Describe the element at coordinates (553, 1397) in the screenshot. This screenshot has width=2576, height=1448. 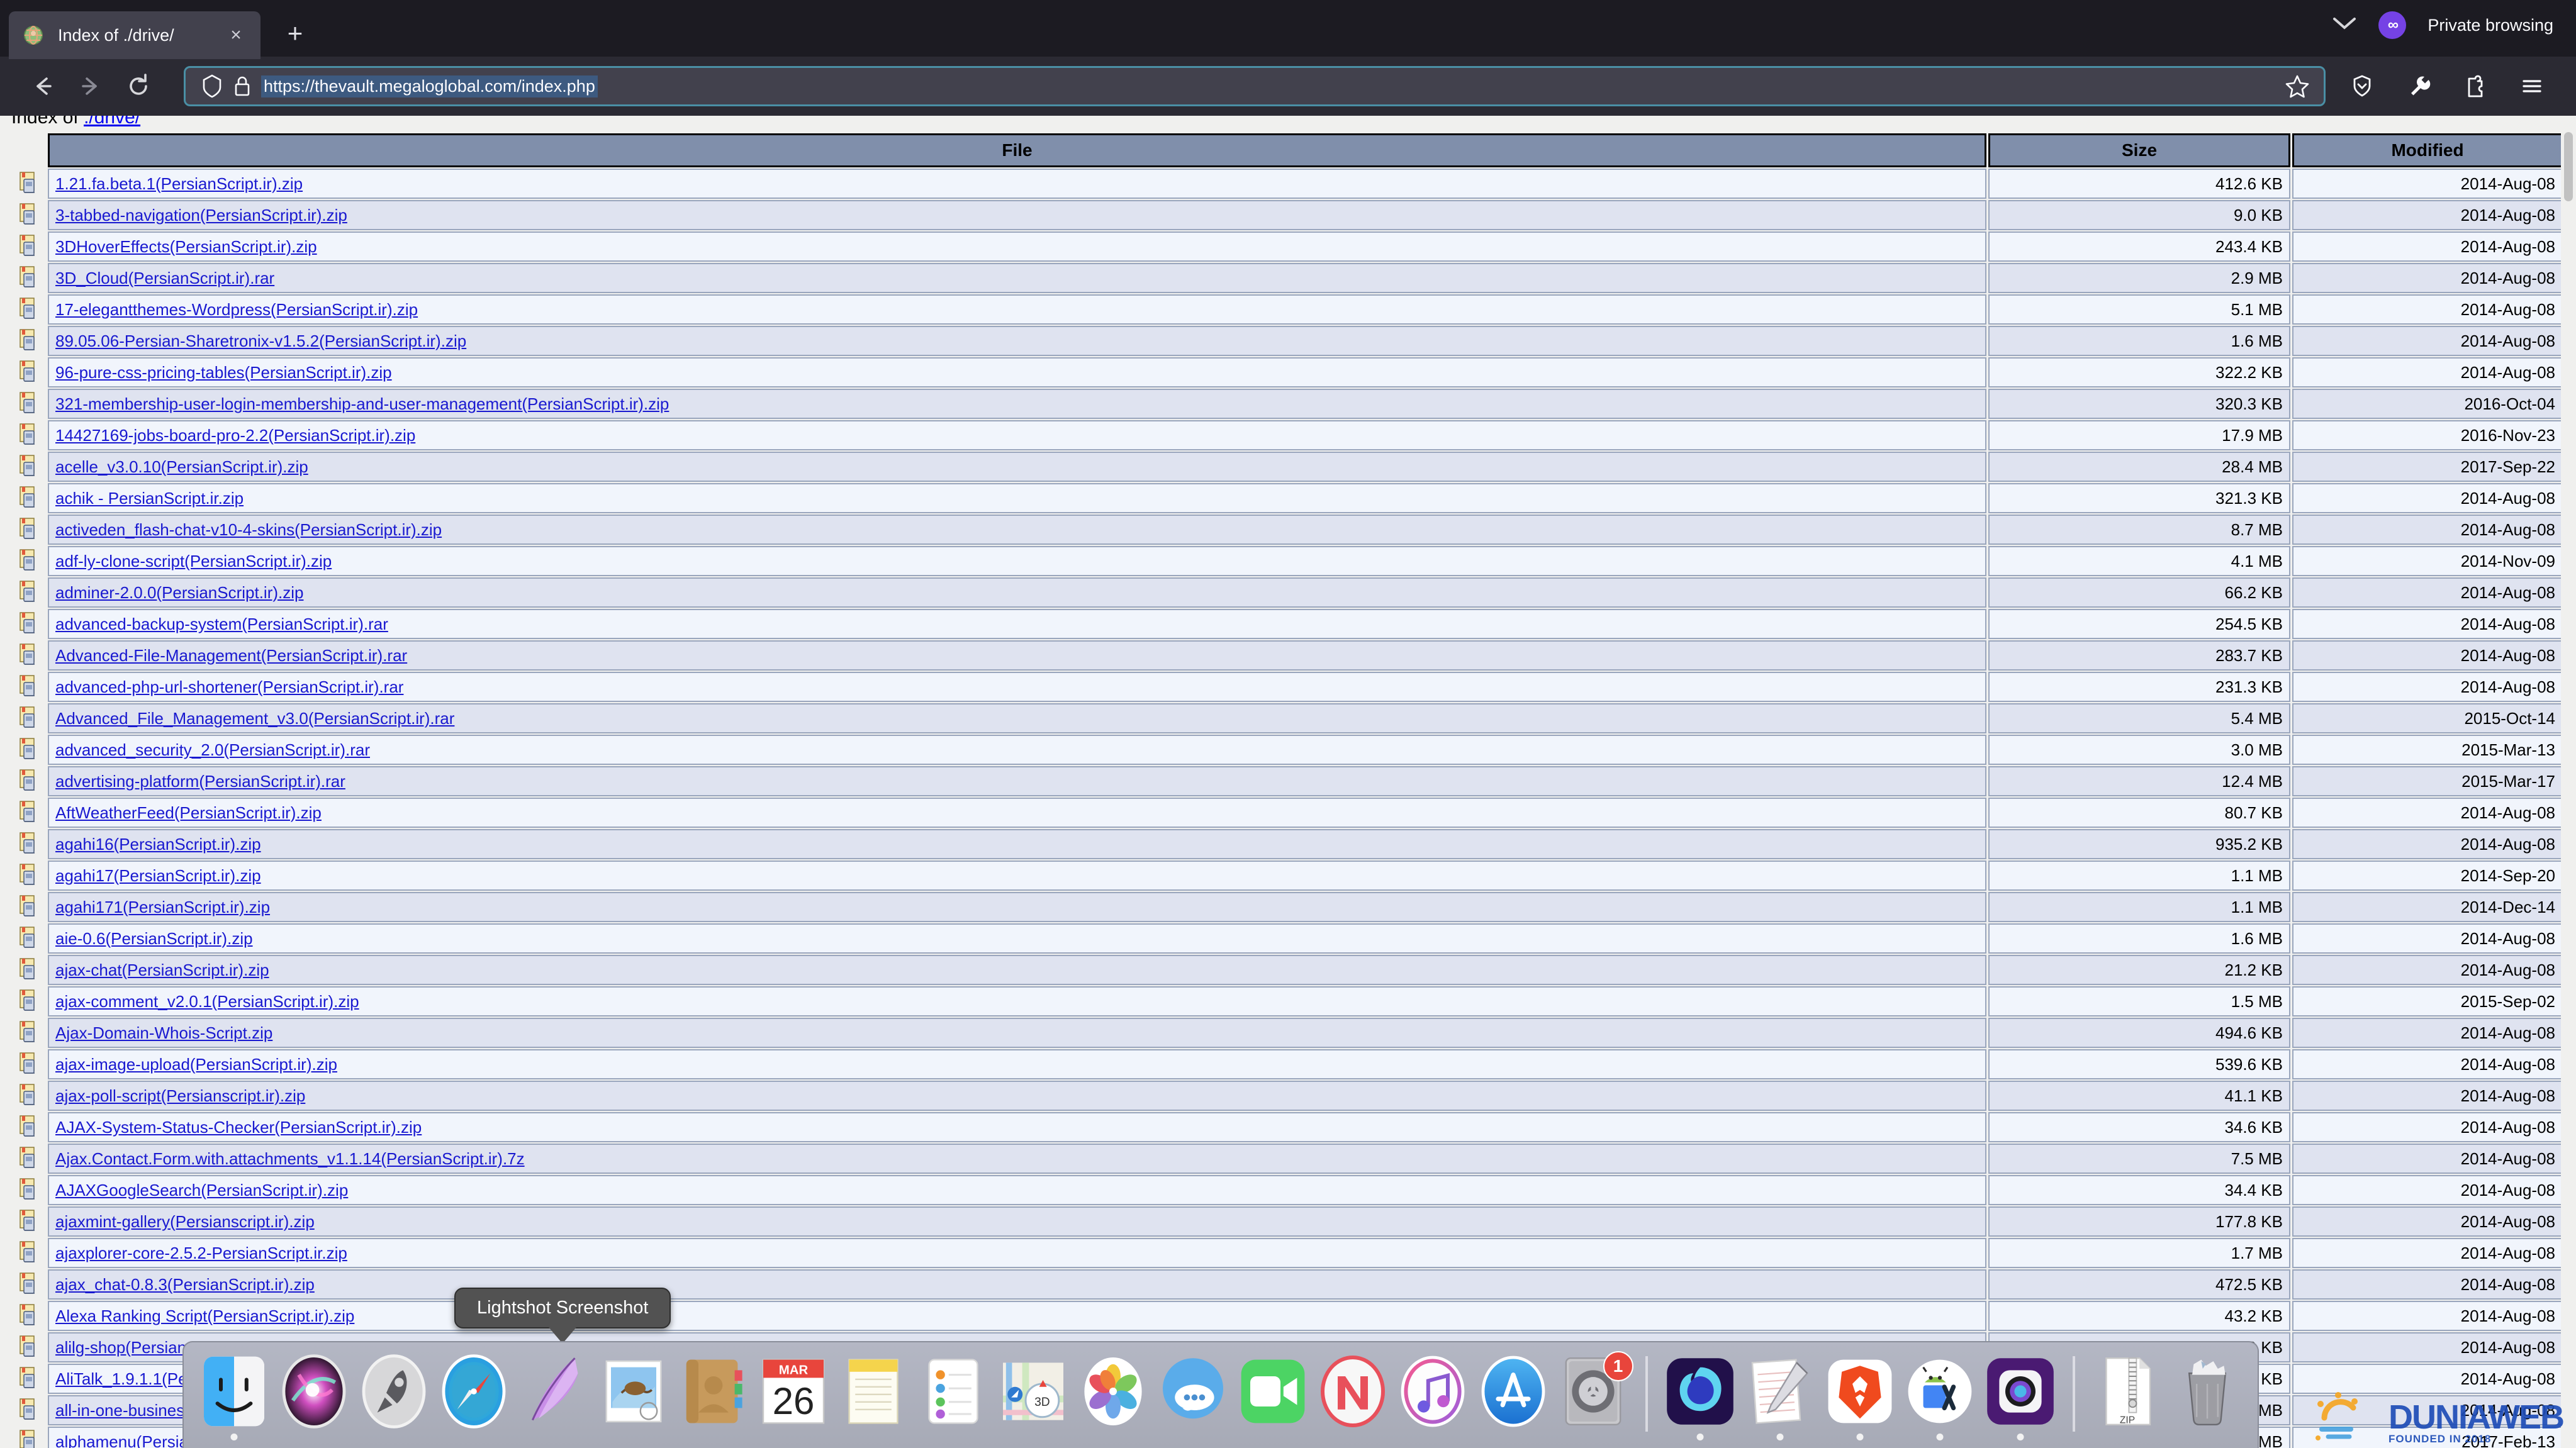
I see `dock-item-keynote` at that location.